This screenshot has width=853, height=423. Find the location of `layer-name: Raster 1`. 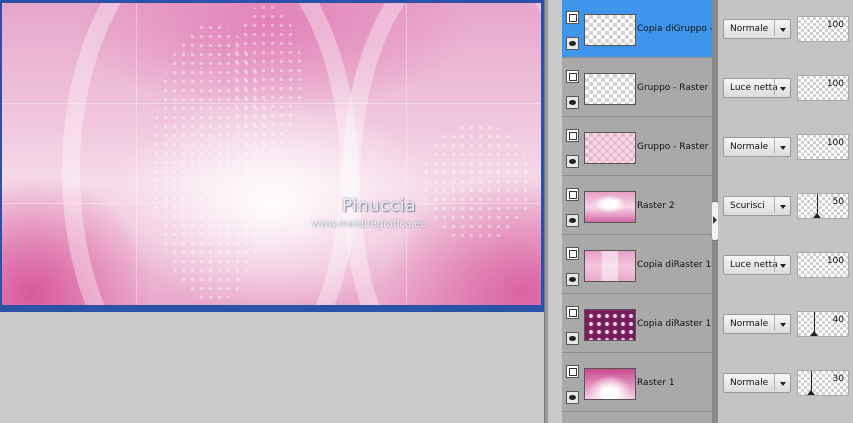

layer-name: Raster 1 is located at coordinates (656, 383).